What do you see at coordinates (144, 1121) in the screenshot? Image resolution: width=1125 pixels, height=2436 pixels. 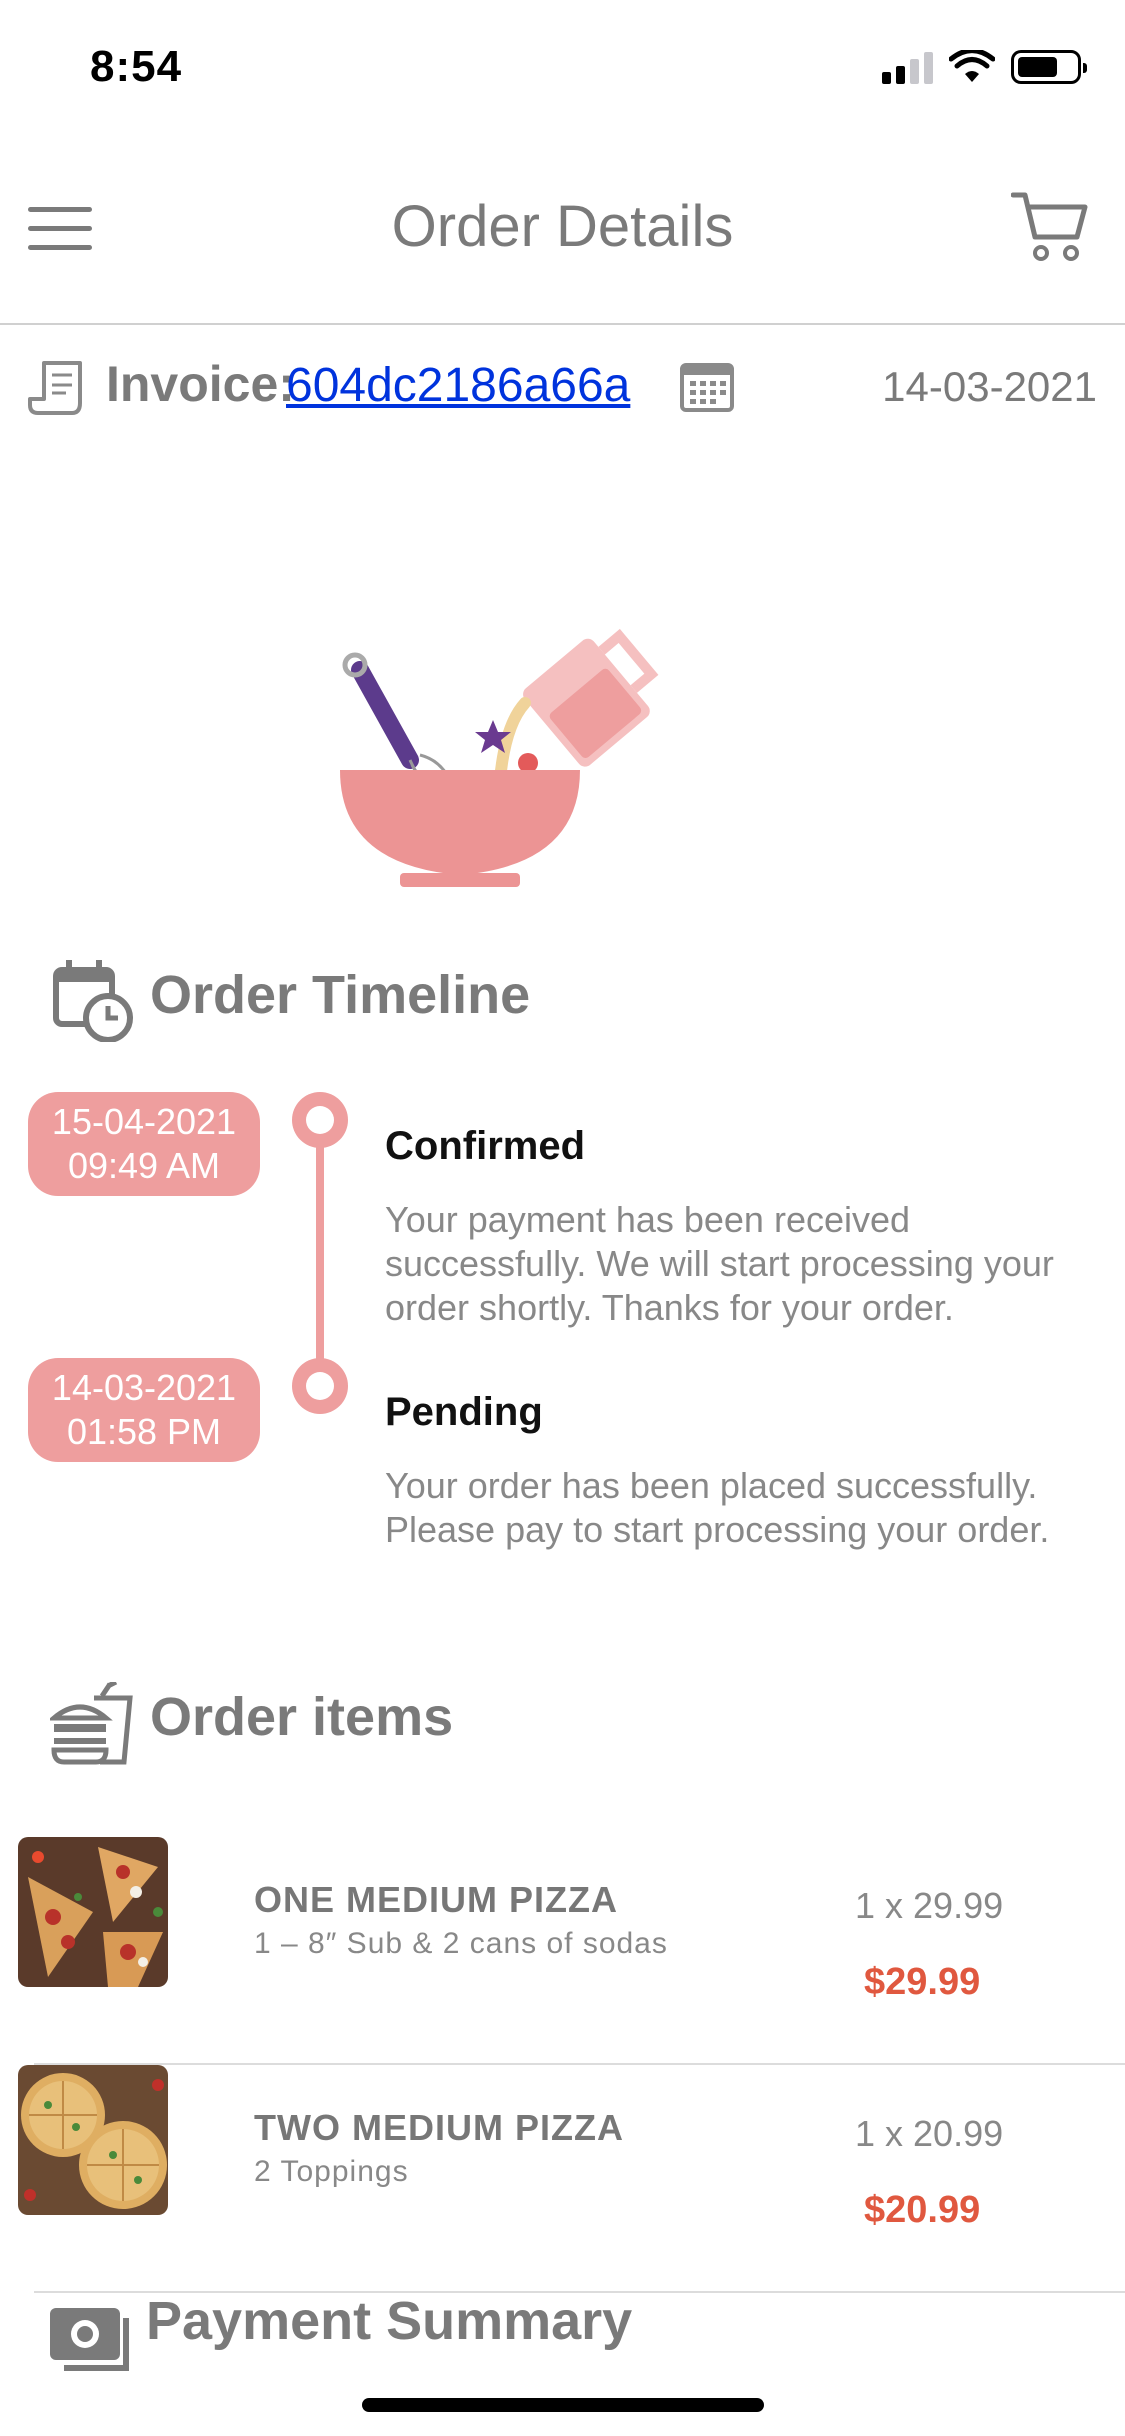 I see `timeline-date: 15-04-2021` at bounding box center [144, 1121].